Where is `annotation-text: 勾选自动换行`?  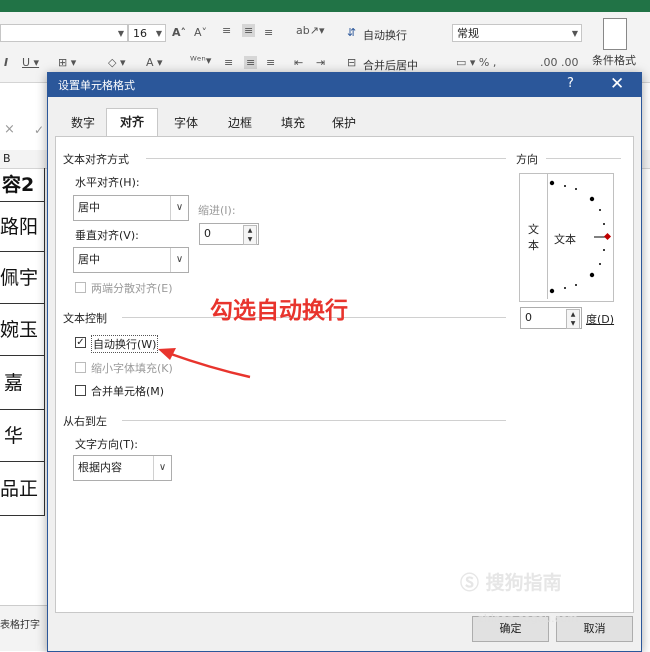
annotation-text: 勾选自动换行 is located at coordinates (279, 311).